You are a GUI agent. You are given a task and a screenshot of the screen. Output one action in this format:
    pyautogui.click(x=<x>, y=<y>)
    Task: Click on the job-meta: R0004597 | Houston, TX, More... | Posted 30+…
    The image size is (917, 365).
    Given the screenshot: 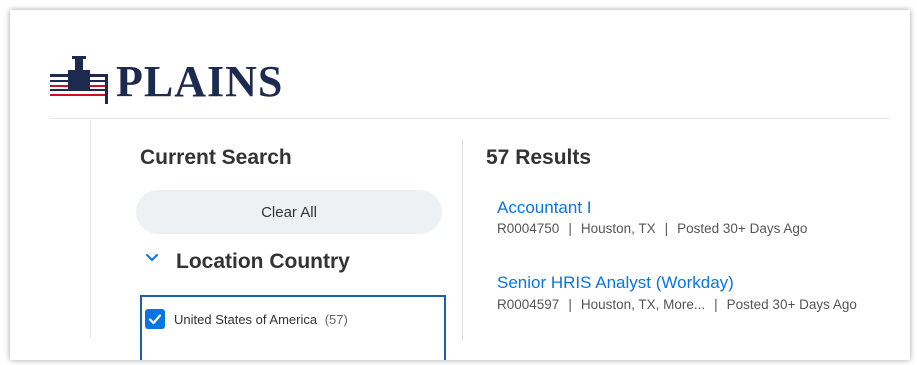 What is the action you would take?
    pyautogui.click(x=677, y=304)
    